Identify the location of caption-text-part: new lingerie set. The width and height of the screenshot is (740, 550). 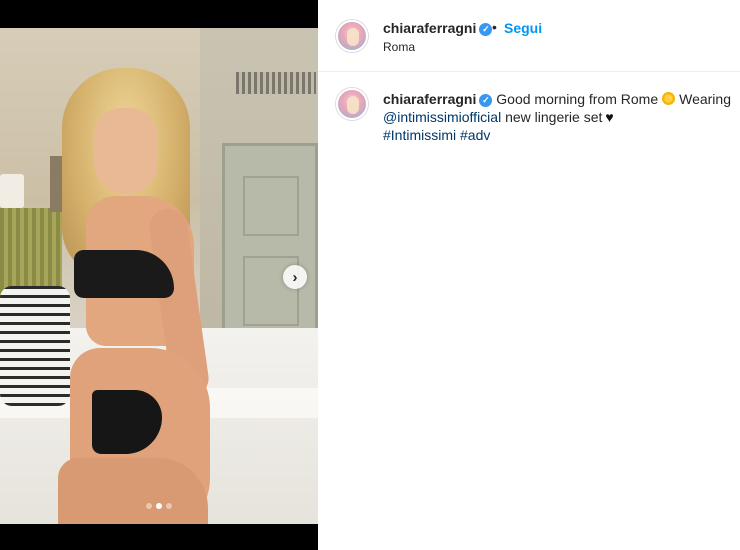
(554, 117).